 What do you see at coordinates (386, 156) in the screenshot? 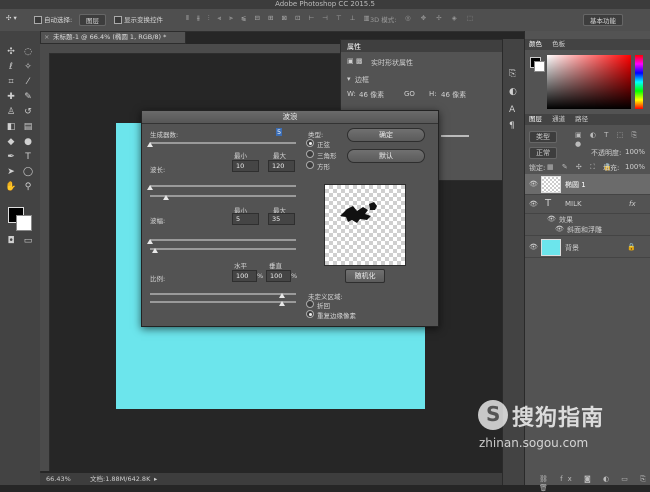
I see `default-button: 默认` at bounding box center [386, 156].